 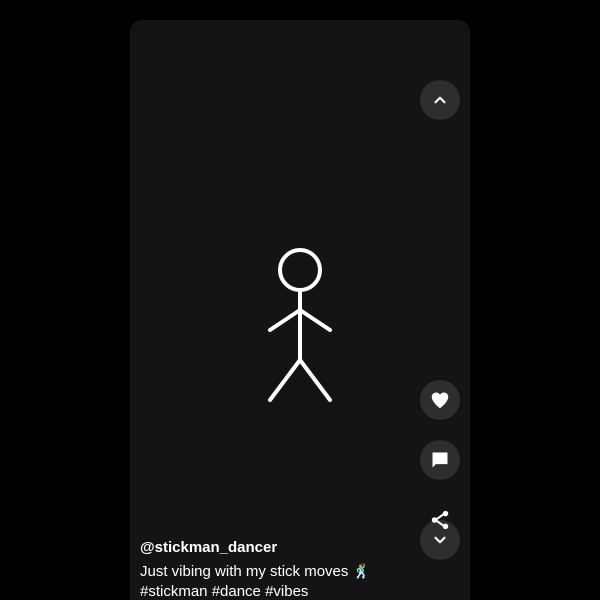 I want to click on stickman-figure, so click(x=300, y=325).